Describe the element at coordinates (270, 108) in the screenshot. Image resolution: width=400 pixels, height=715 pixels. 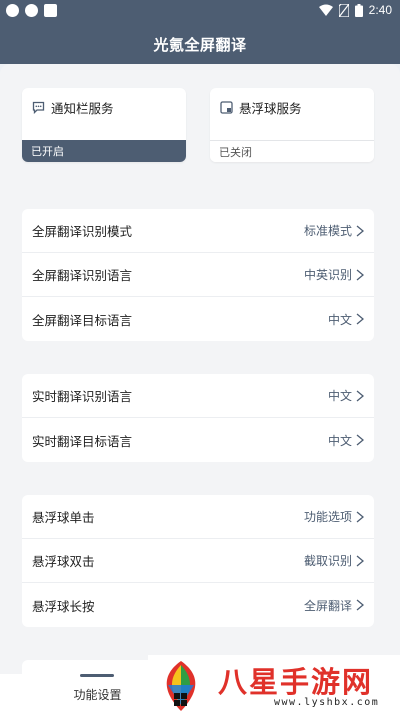
I see `service-title: 悬浮球服务` at that location.